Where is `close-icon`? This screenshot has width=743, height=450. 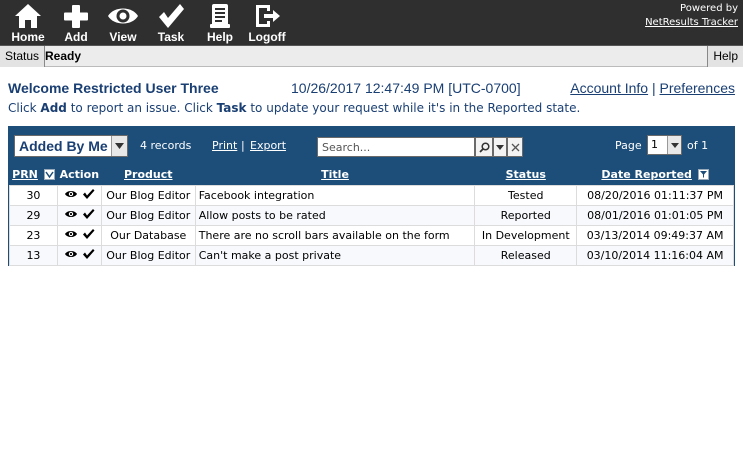 close-icon is located at coordinates (515, 147).